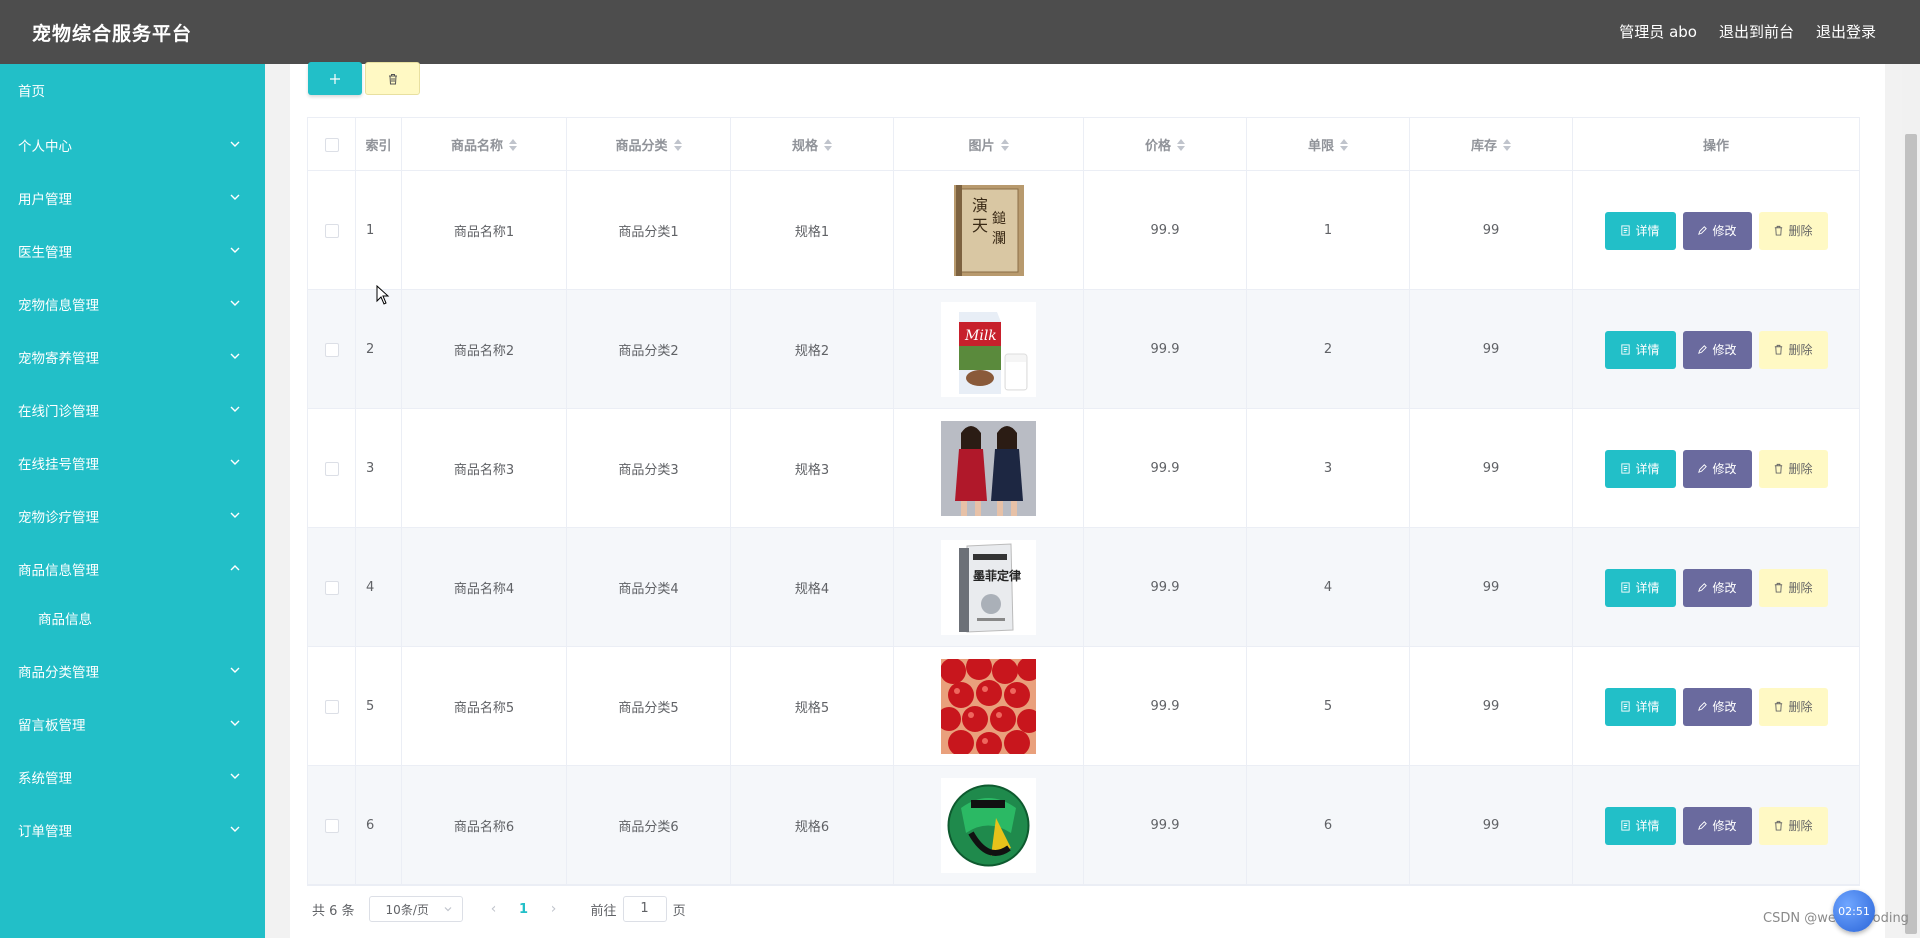  Describe the element at coordinates (392, 78) in the screenshot. I see `batch-delete-button` at that location.